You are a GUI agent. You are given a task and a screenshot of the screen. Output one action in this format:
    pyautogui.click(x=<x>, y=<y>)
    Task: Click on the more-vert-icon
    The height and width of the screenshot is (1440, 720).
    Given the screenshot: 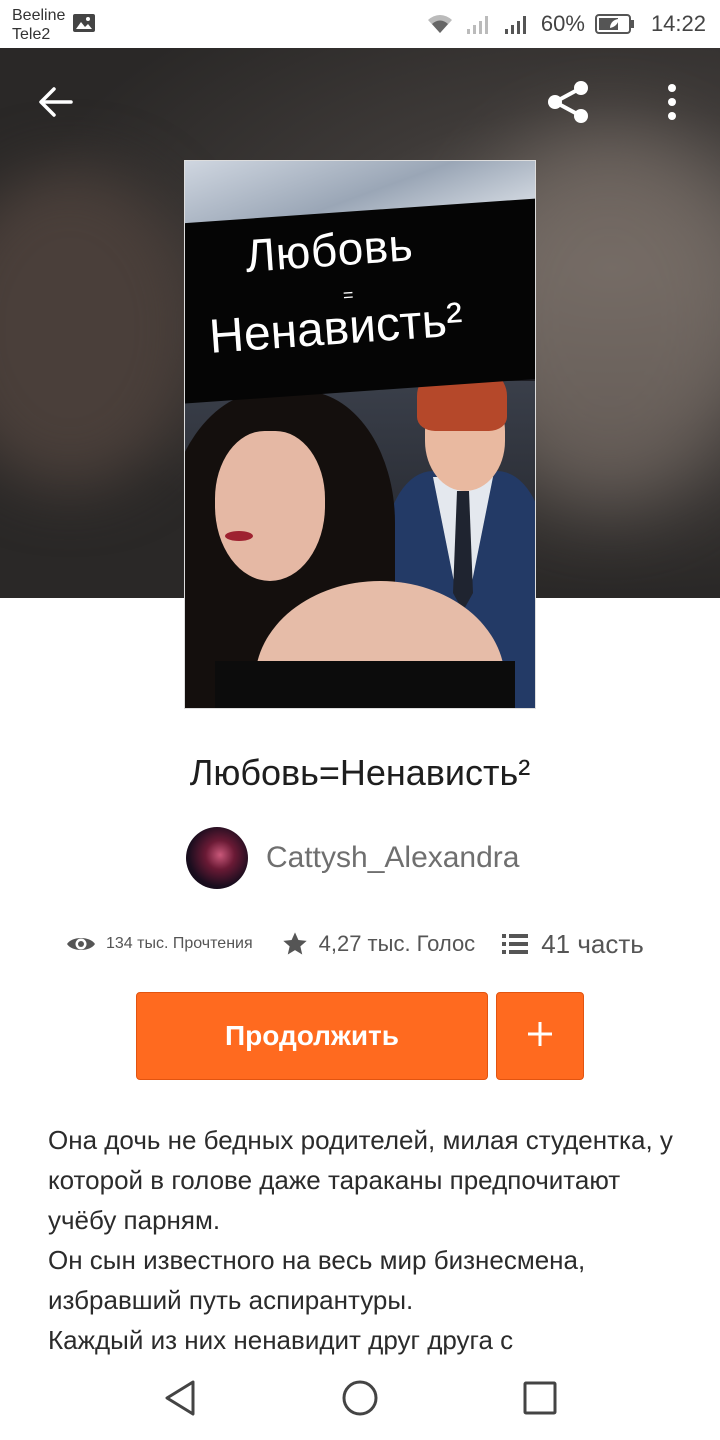 What is the action you would take?
    pyautogui.click(x=672, y=104)
    